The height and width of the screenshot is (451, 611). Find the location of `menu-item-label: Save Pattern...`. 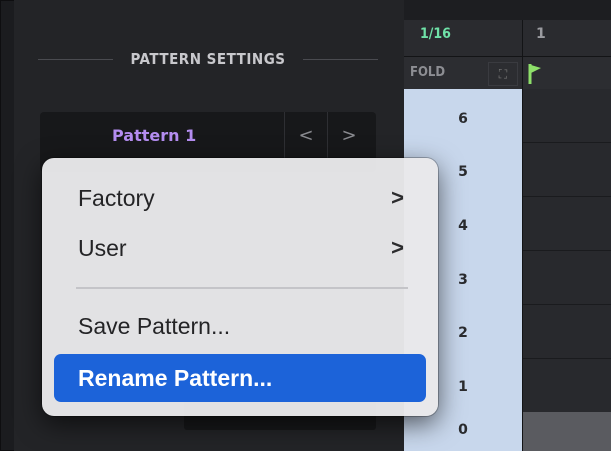

menu-item-label: Save Pattern... is located at coordinates (154, 325).